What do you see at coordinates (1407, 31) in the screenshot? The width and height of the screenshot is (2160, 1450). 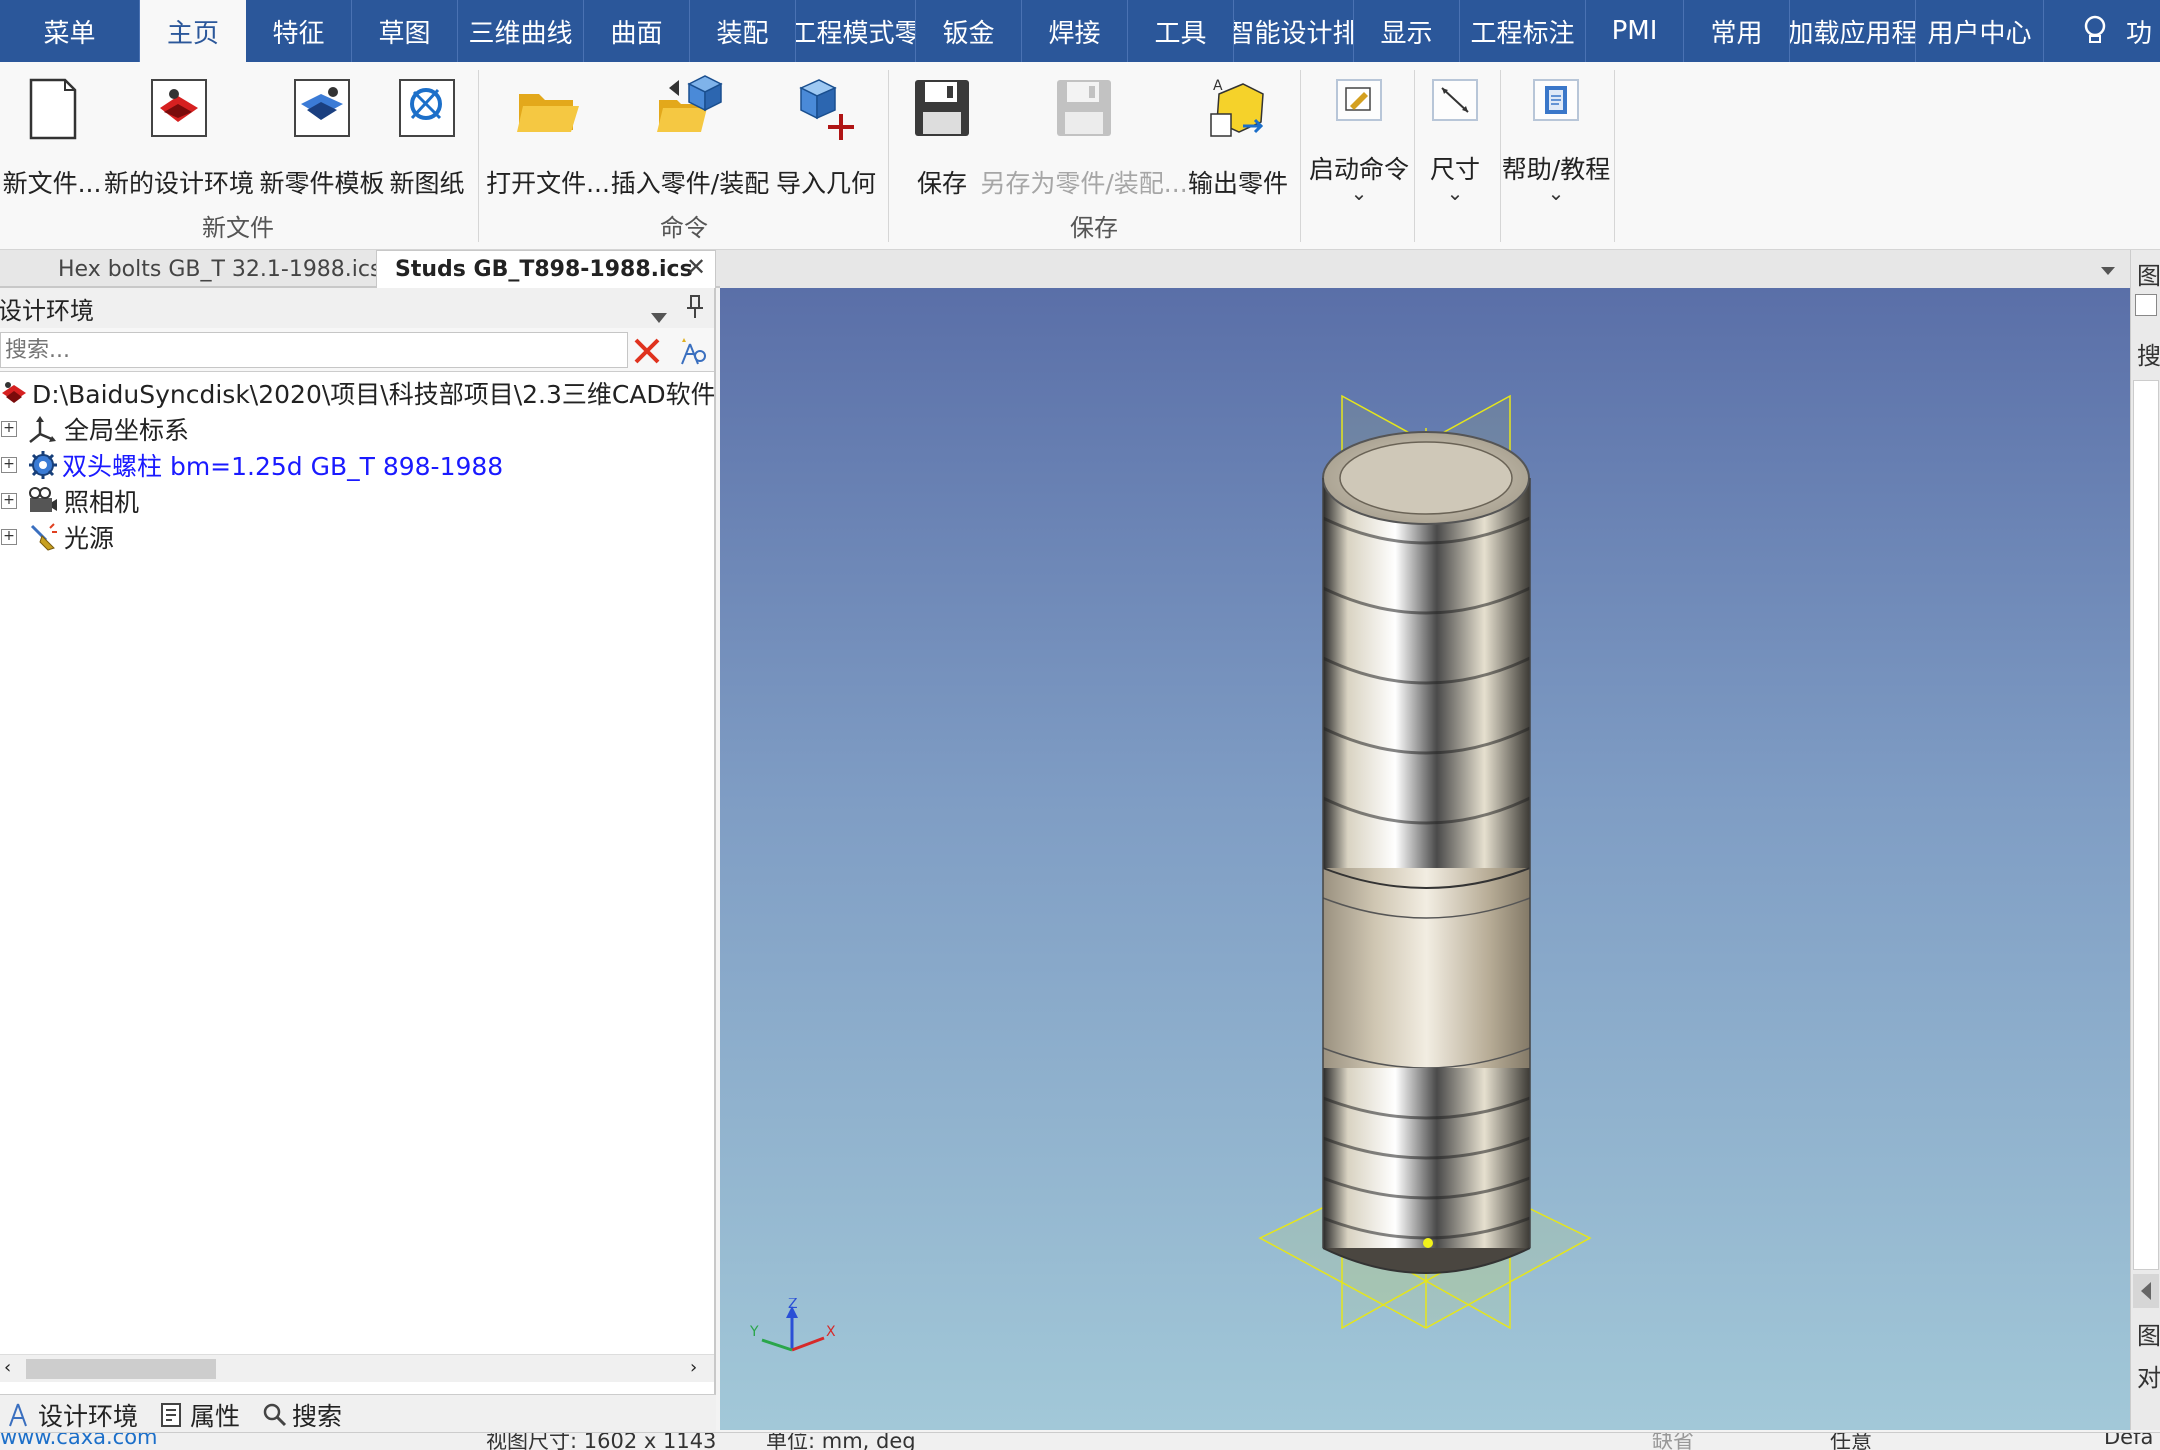 I see `tab-display: 显示` at bounding box center [1407, 31].